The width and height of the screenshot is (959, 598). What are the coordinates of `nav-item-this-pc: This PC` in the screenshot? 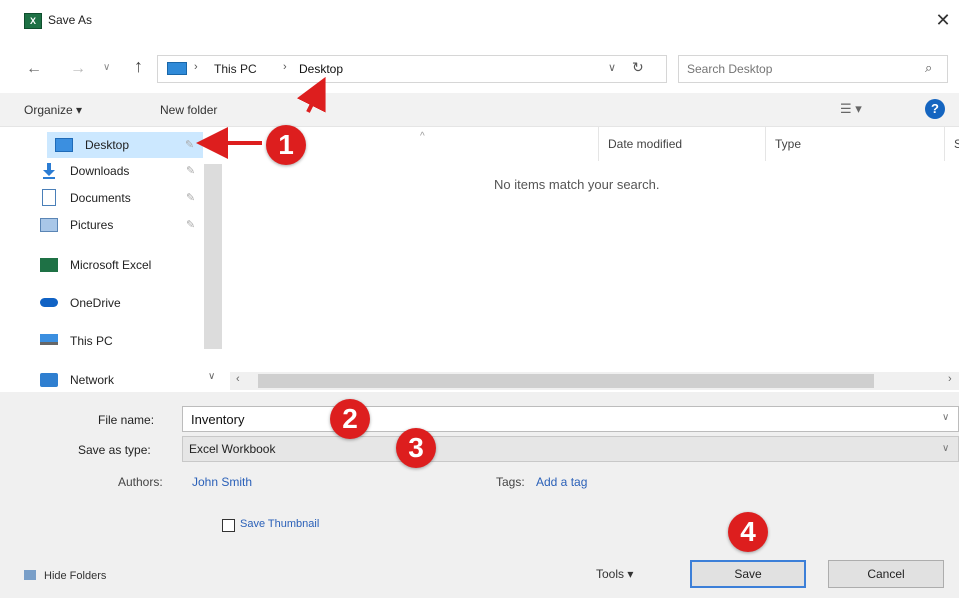 It's located at (120, 341).